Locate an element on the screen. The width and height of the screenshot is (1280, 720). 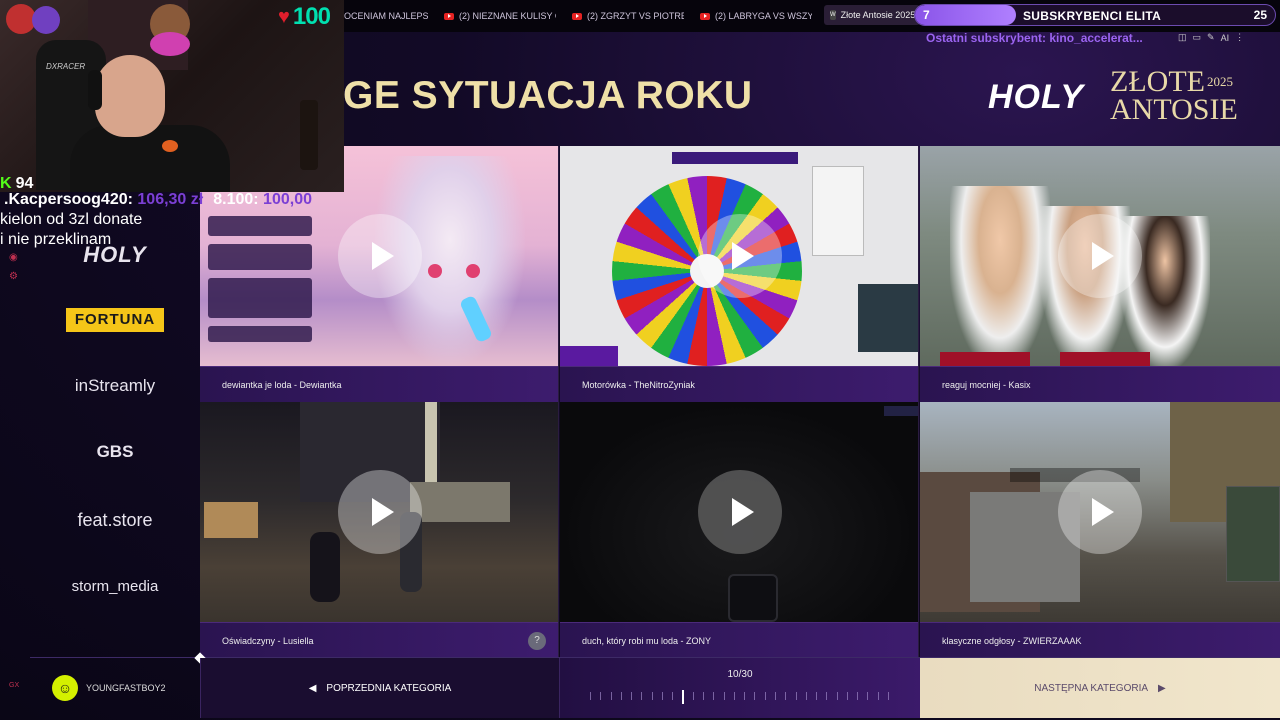
nominee-card-2: Motorówka - TheNitroZyniak is located at coordinates (739, 274).